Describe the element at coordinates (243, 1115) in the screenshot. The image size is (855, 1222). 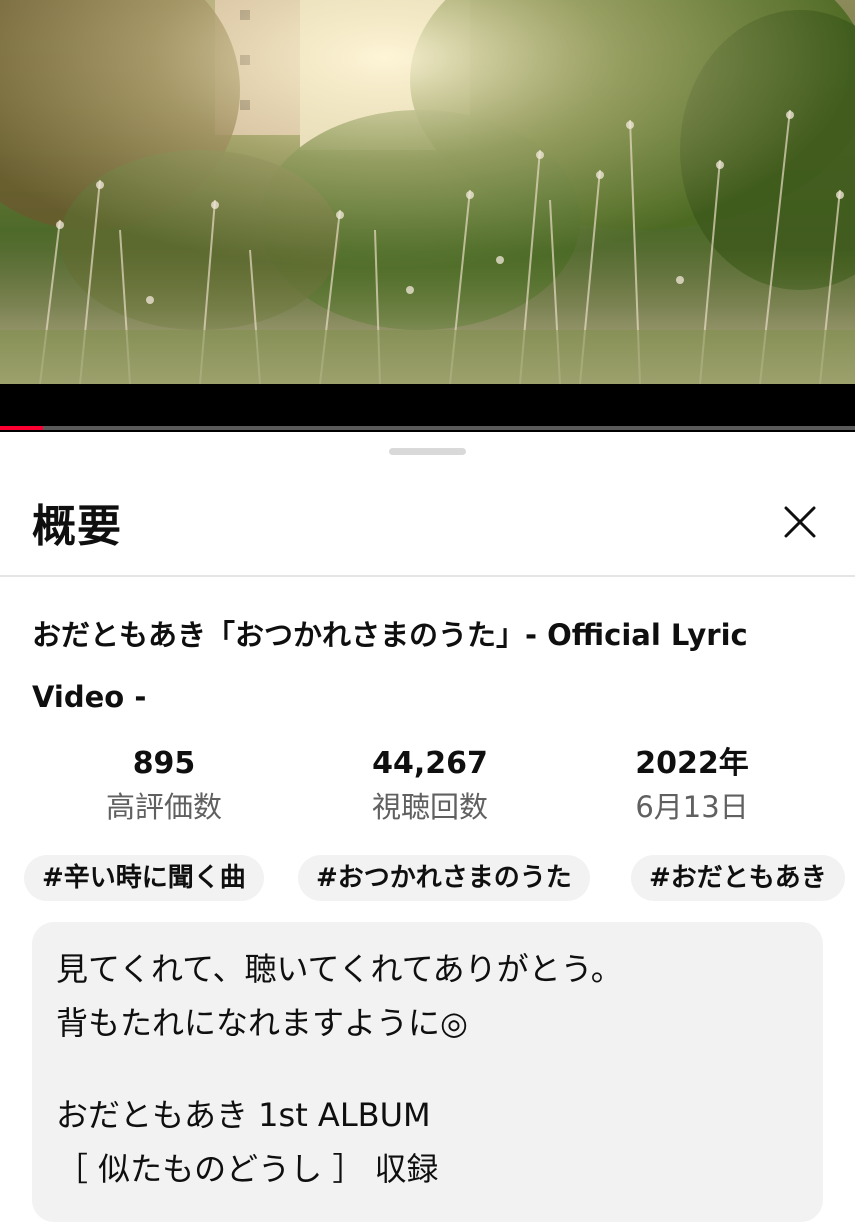
I see `description-line: おだともあき 1st ALBUM` at that location.